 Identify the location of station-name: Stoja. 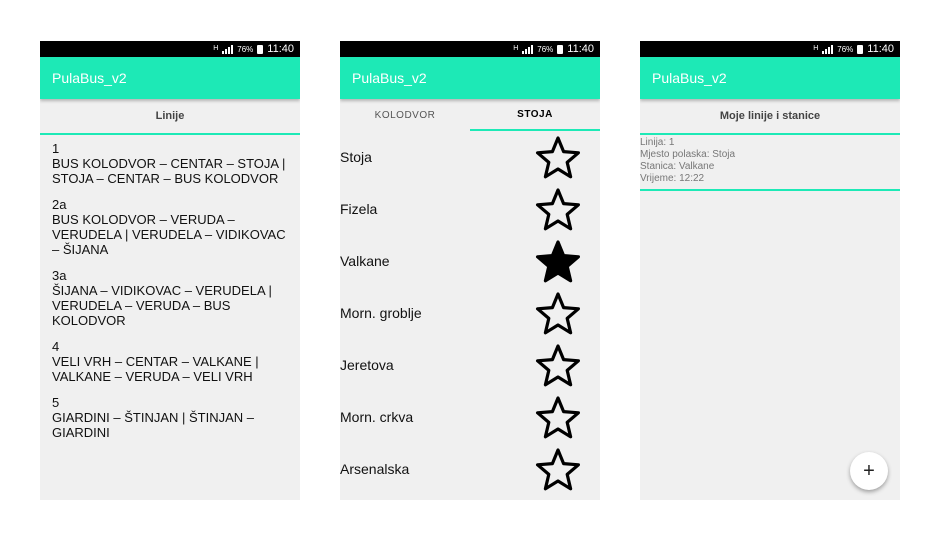
(356, 157).